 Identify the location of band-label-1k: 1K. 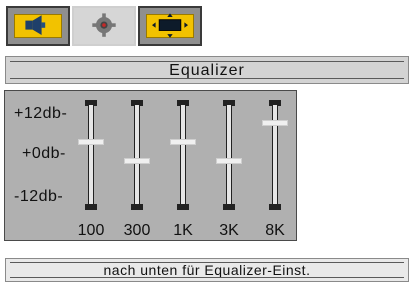
(183, 230).